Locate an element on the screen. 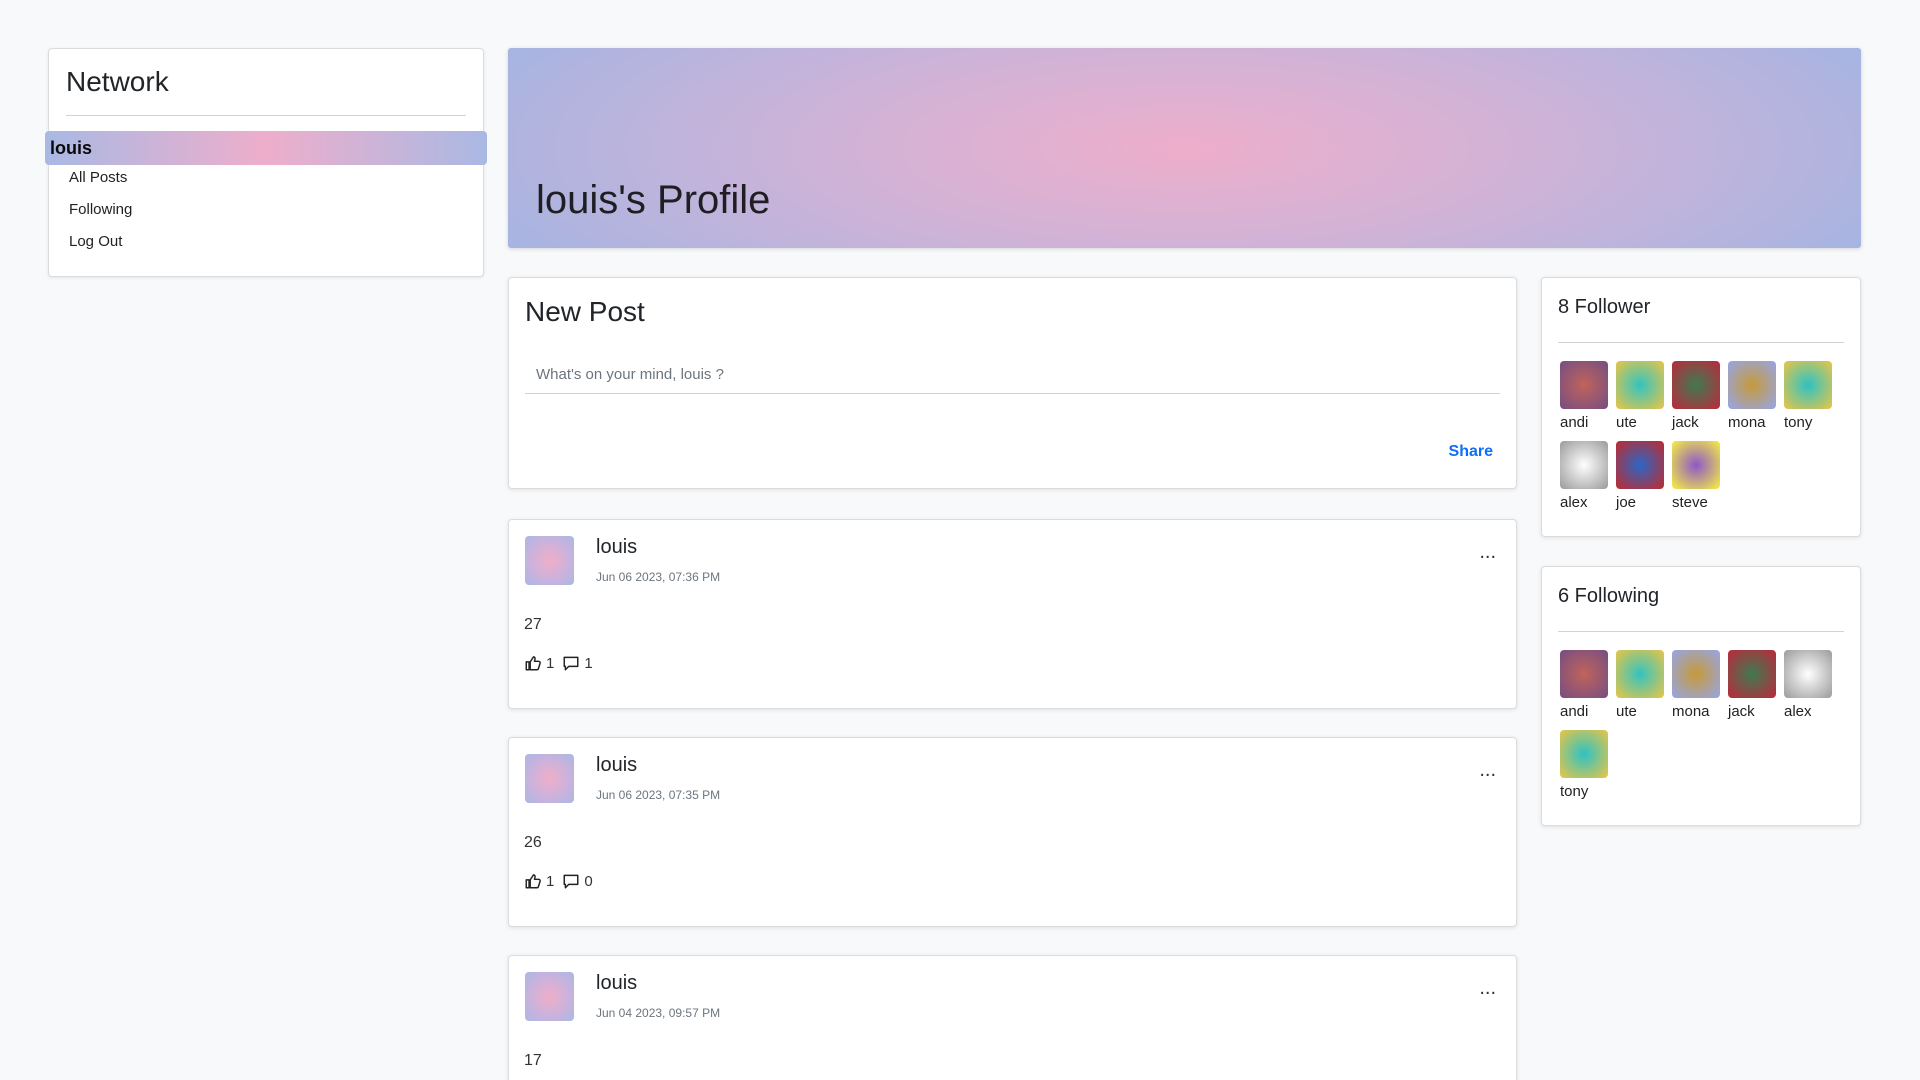  user-item: joe is located at coordinates (1644, 476).